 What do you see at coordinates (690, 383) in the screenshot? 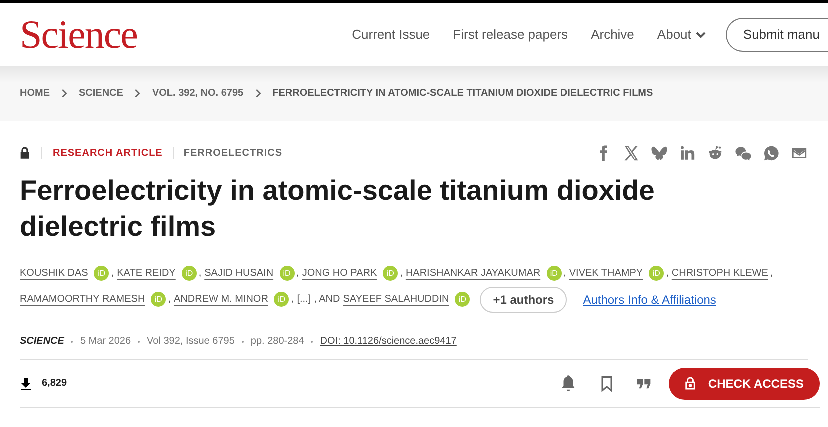
I see `lock-icon` at bounding box center [690, 383].